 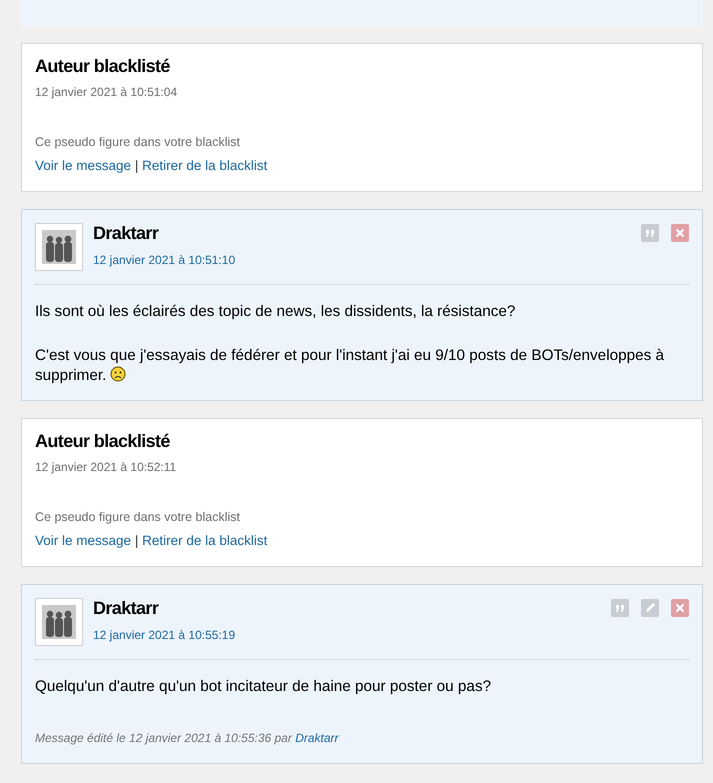 What do you see at coordinates (349, 355) in the screenshot?
I see `post-text: C'est vous que j'essayais de fédérer et pour l'instant j'ai eu 9/10 posts de BOTs/enveloppes à` at bounding box center [349, 355].